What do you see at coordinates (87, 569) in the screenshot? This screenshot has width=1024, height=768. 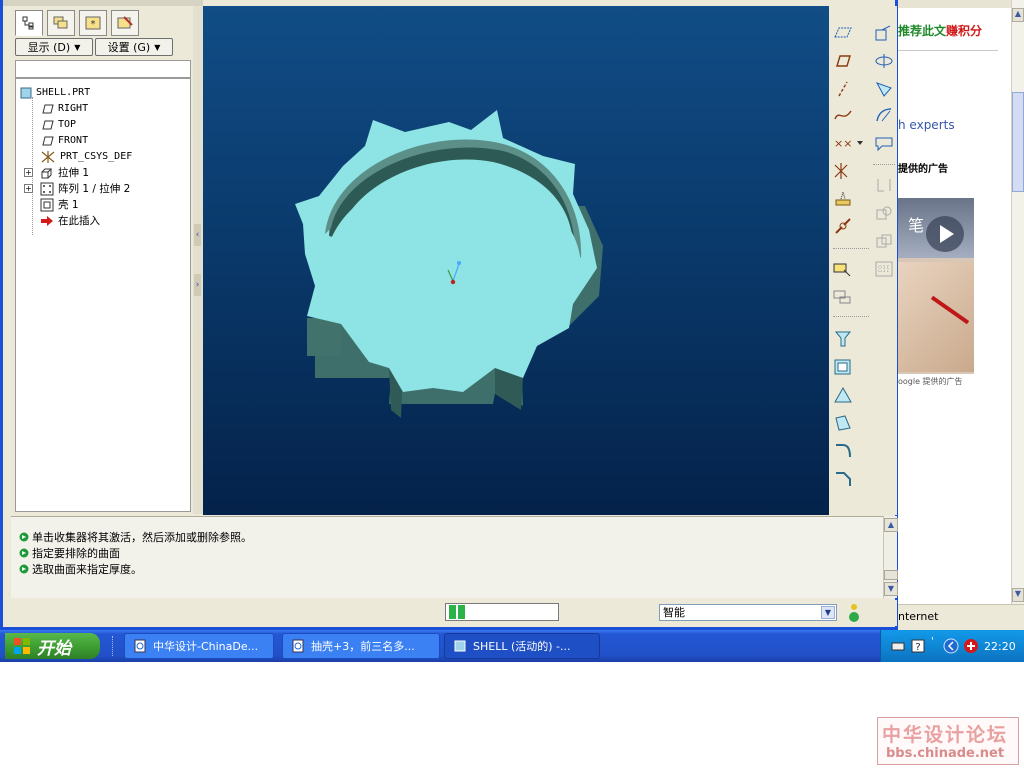 I see `message-text: 选取曲面来指定厚度。` at bounding box center [87, 569].